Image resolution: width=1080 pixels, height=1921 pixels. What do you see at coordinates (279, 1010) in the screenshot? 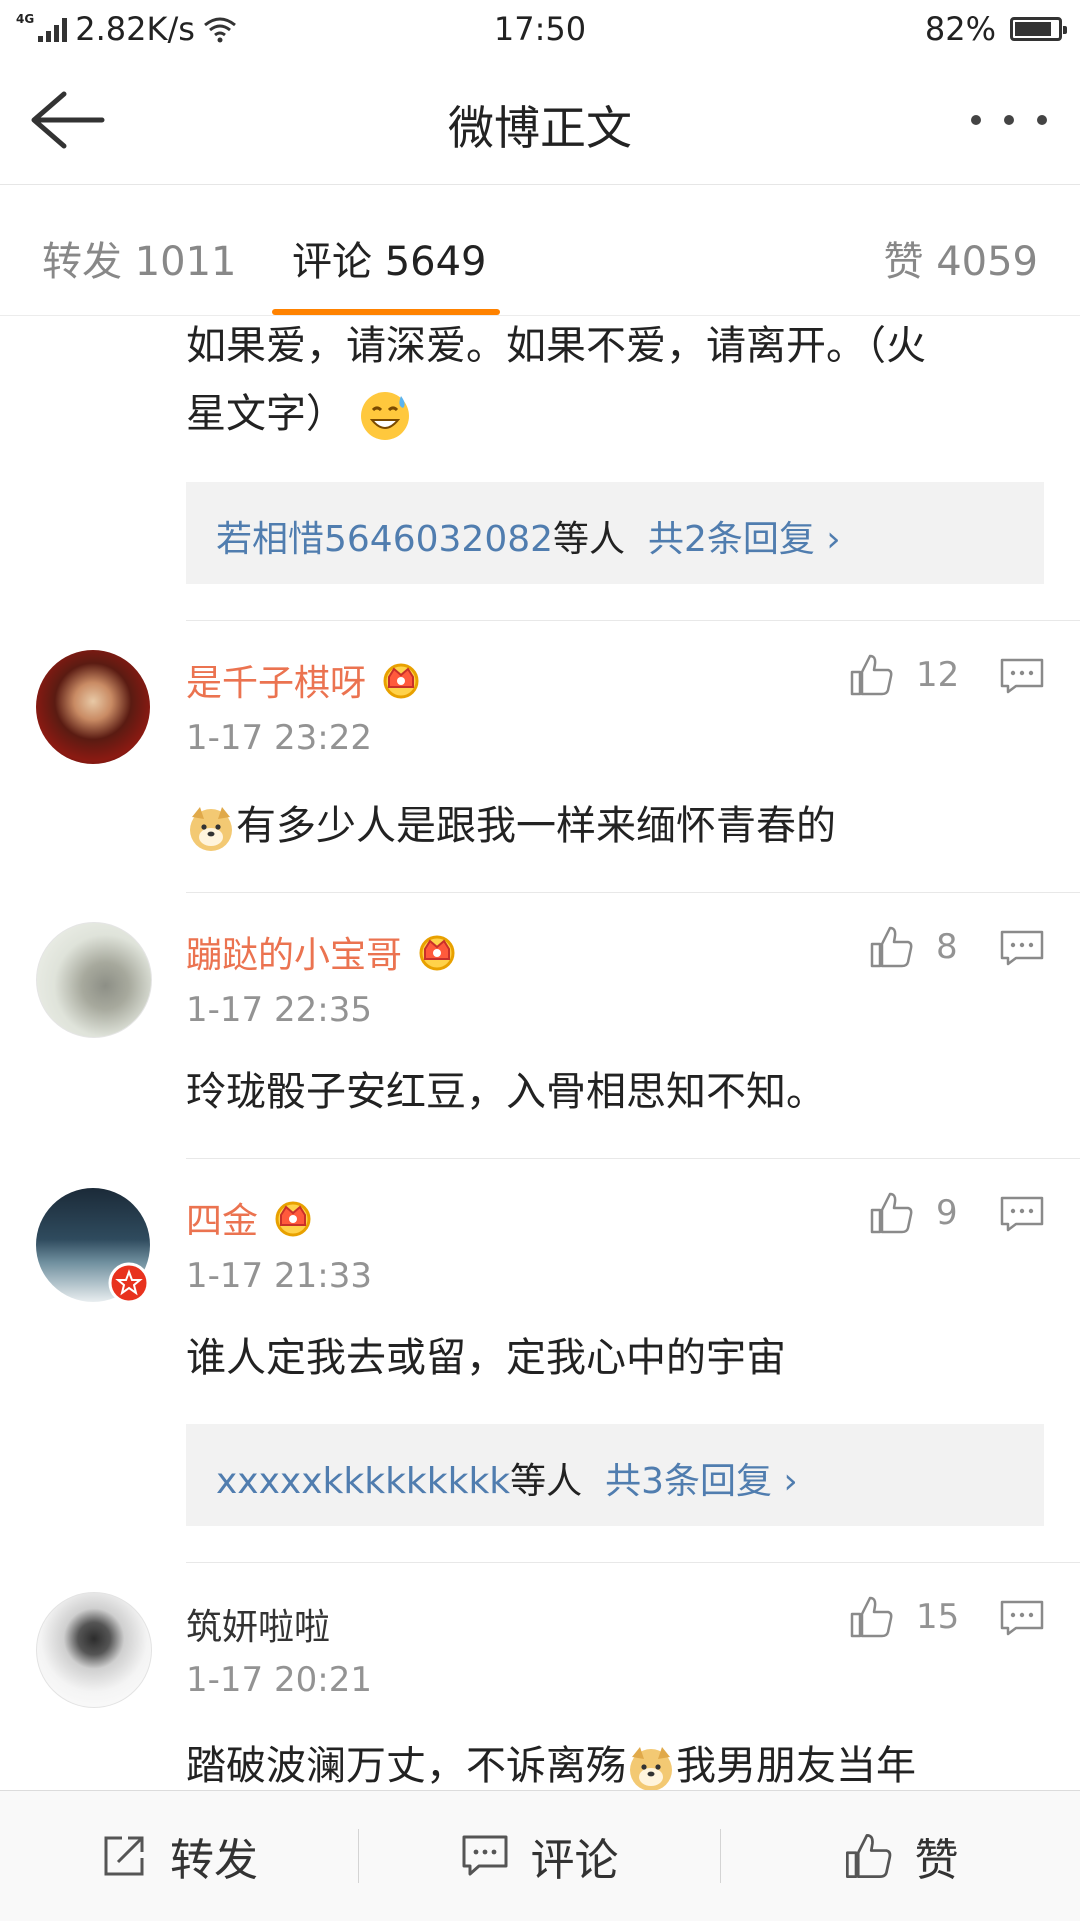
I see `comment-time: 1-17 22:35` at bounding box center [279, 1010].